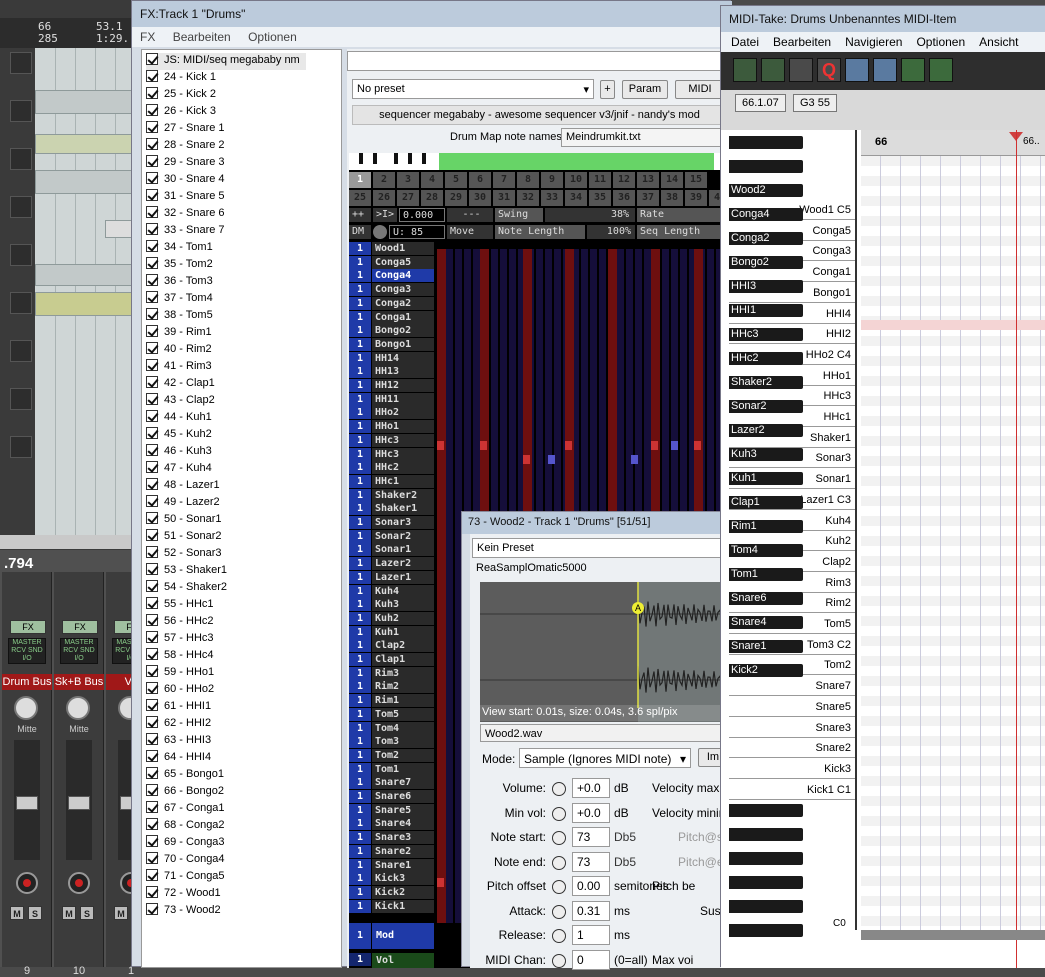  What do you see at coordinates (79, 651) in the screenshot?
I see `io-button: MASTERRCV SNDI/O` at bounding box center [79, 651].